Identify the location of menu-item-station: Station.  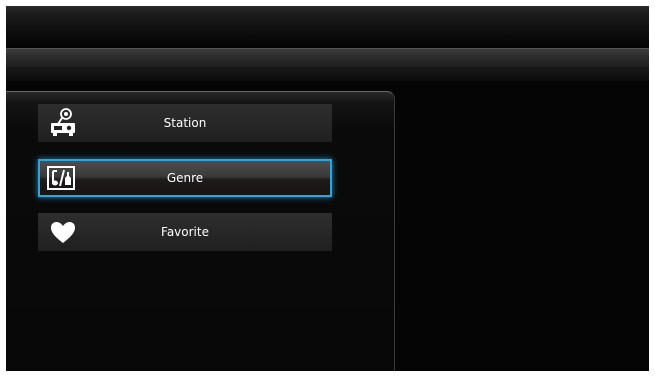
(185, 123).